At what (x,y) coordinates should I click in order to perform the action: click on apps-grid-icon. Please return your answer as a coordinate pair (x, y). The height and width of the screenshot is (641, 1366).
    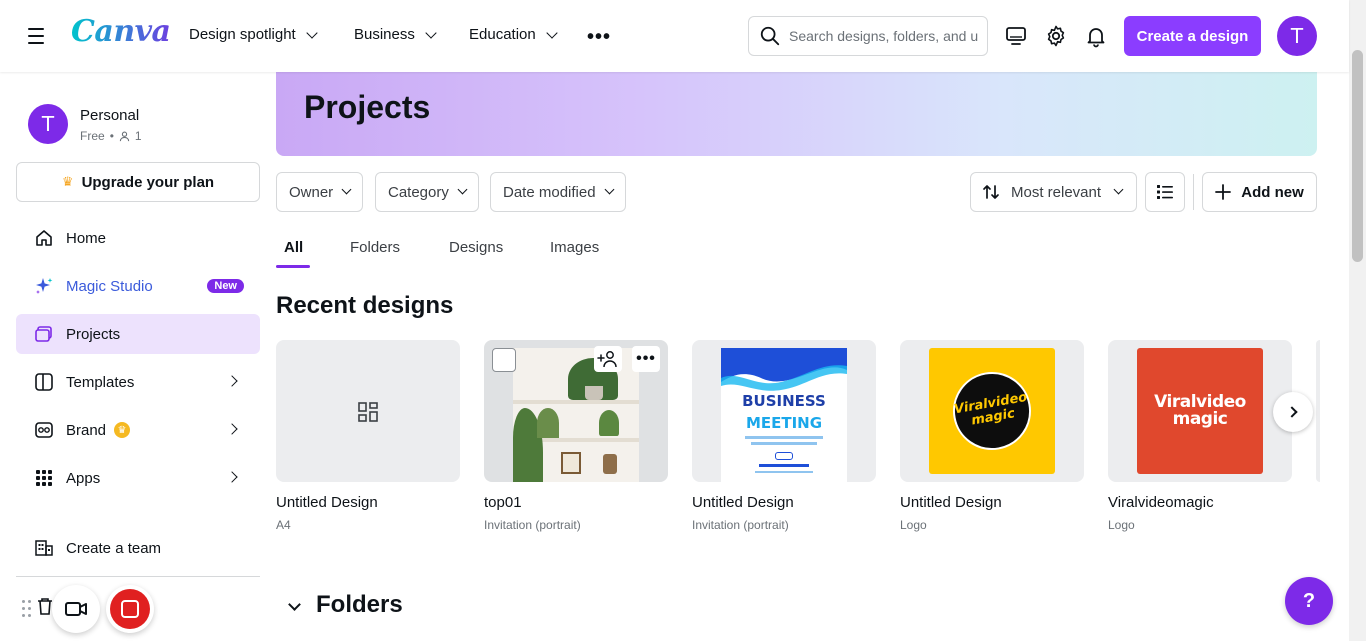
    Looking at the image, I should click on (44, 478).